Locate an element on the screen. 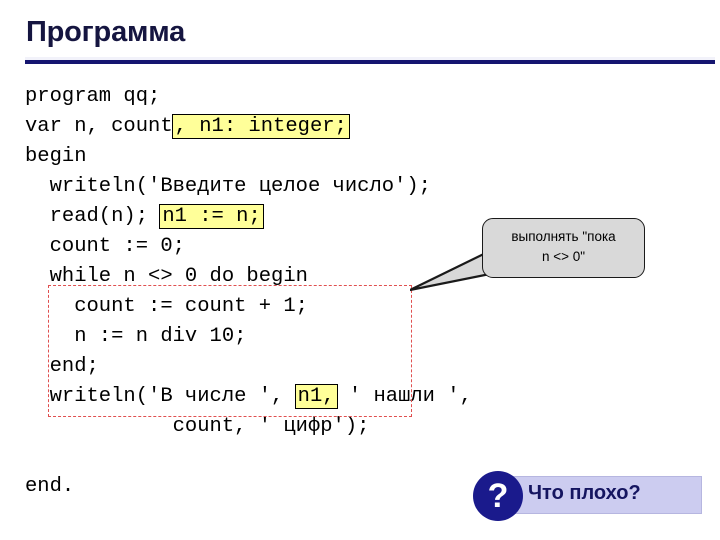 This screenshot has height=540, width=720. code-line: end; is located at coordinates (365, 367).